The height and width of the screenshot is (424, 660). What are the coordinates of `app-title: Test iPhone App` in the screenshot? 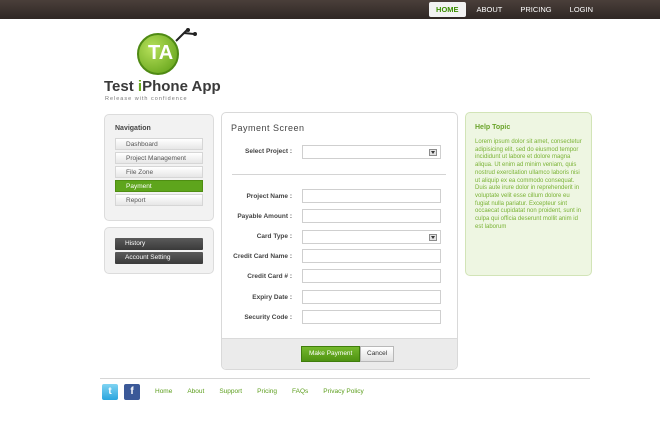 It's located at (162, 86).